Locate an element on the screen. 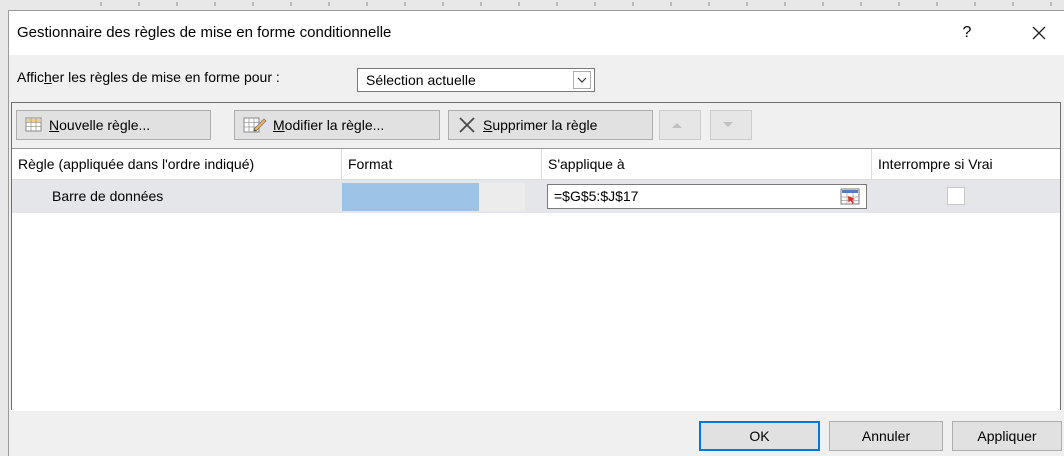 Image resolution: width=1064 pixels, height=456 pixels. show-rules-value: Sélection actuelle is located at coordinates (421, 80).